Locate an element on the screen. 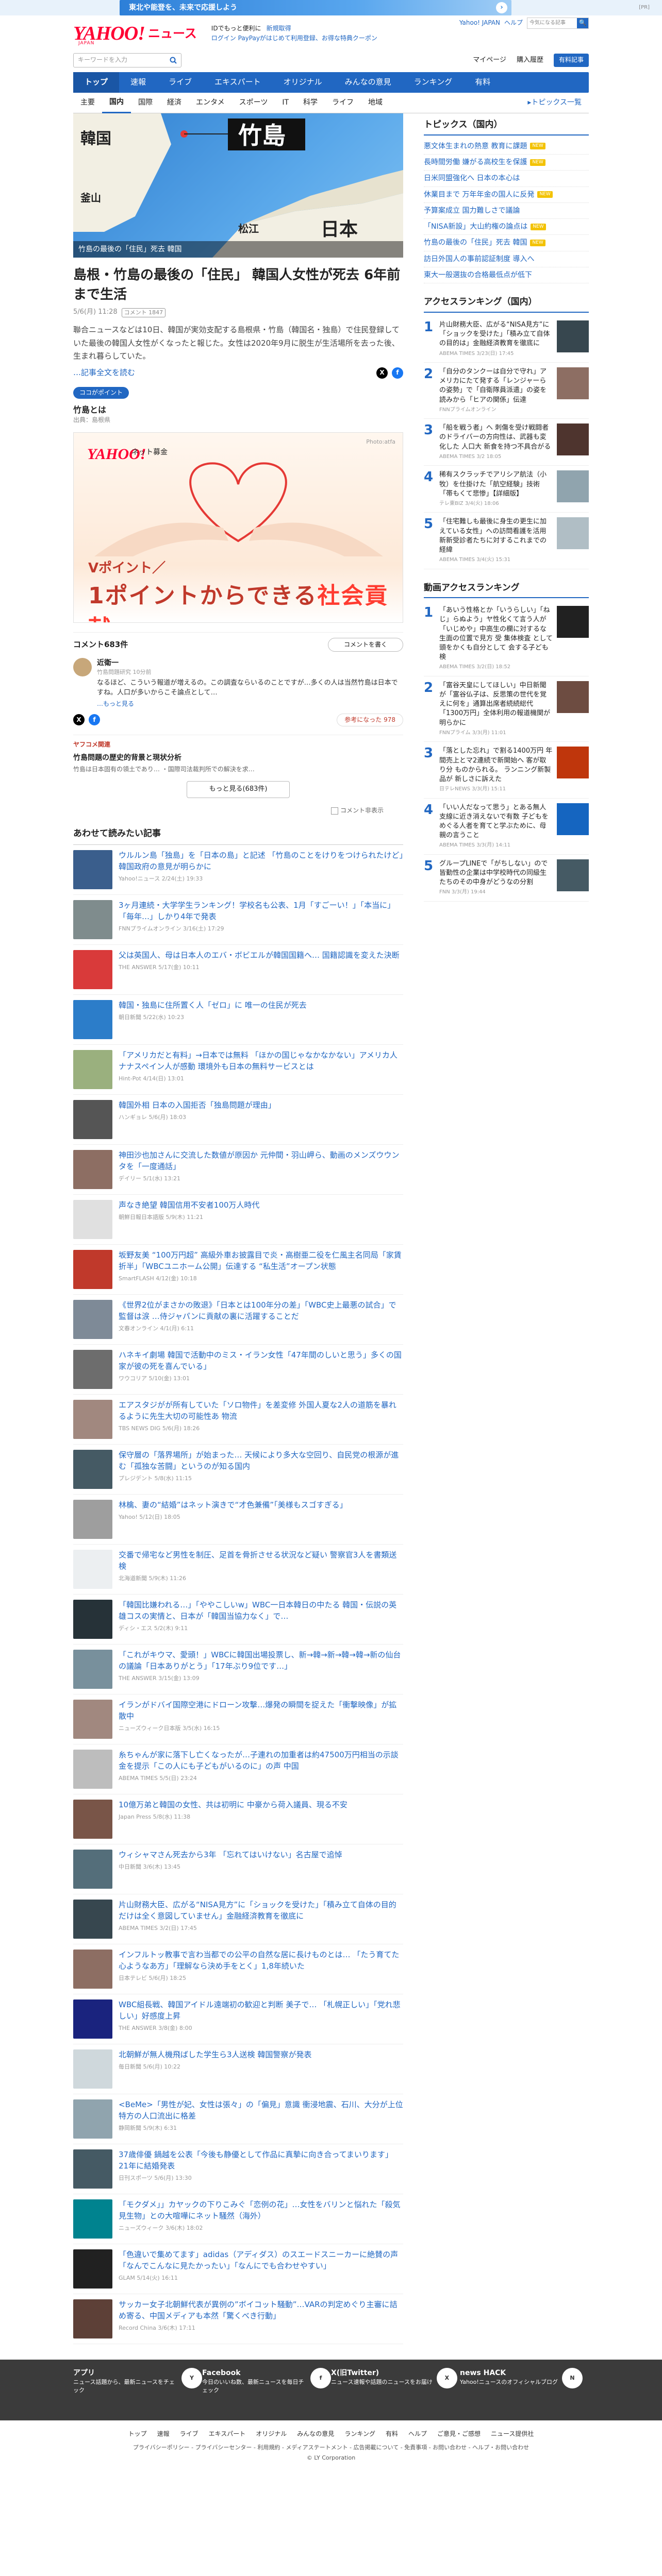 The width and height of the screenshot is (662, 2576). topic-item: 悪文体生まれの熱意 教育に課題 NEW is located at coordinates (506, 147).